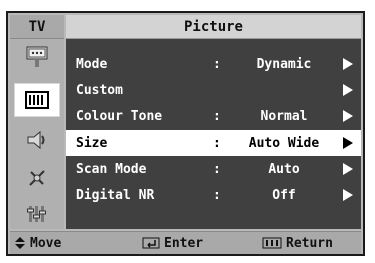  I want to click on menu-label: Colour Tone, so click(119, 116).